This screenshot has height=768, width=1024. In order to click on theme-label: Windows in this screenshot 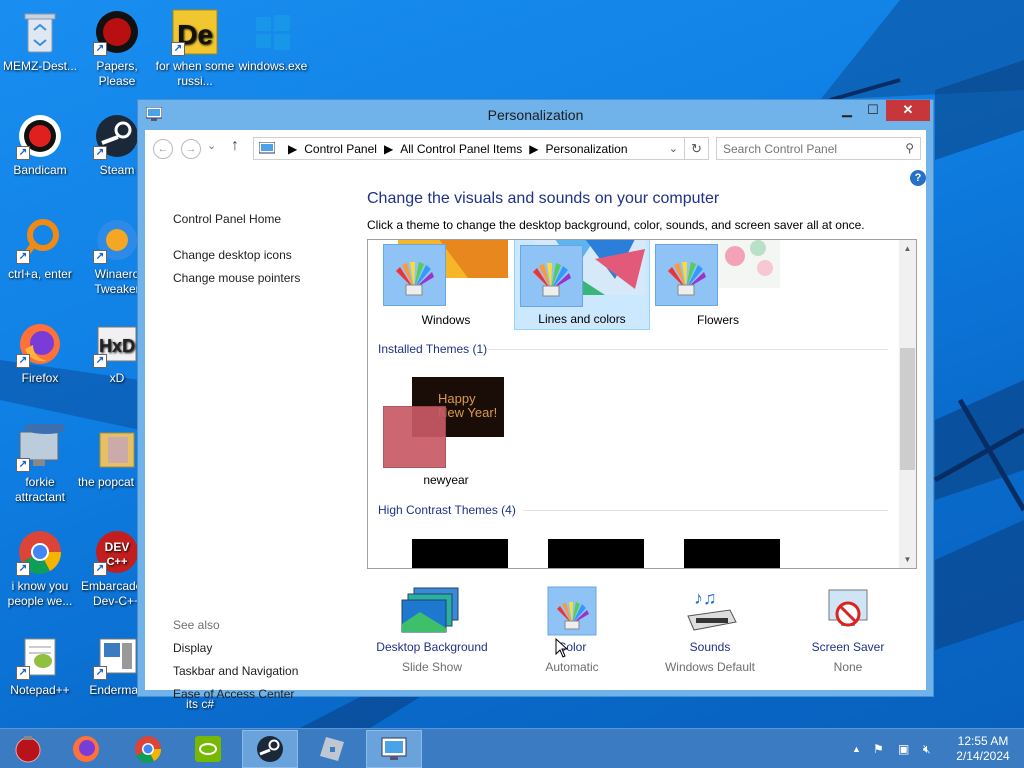, I will do `click(446, 320)`.